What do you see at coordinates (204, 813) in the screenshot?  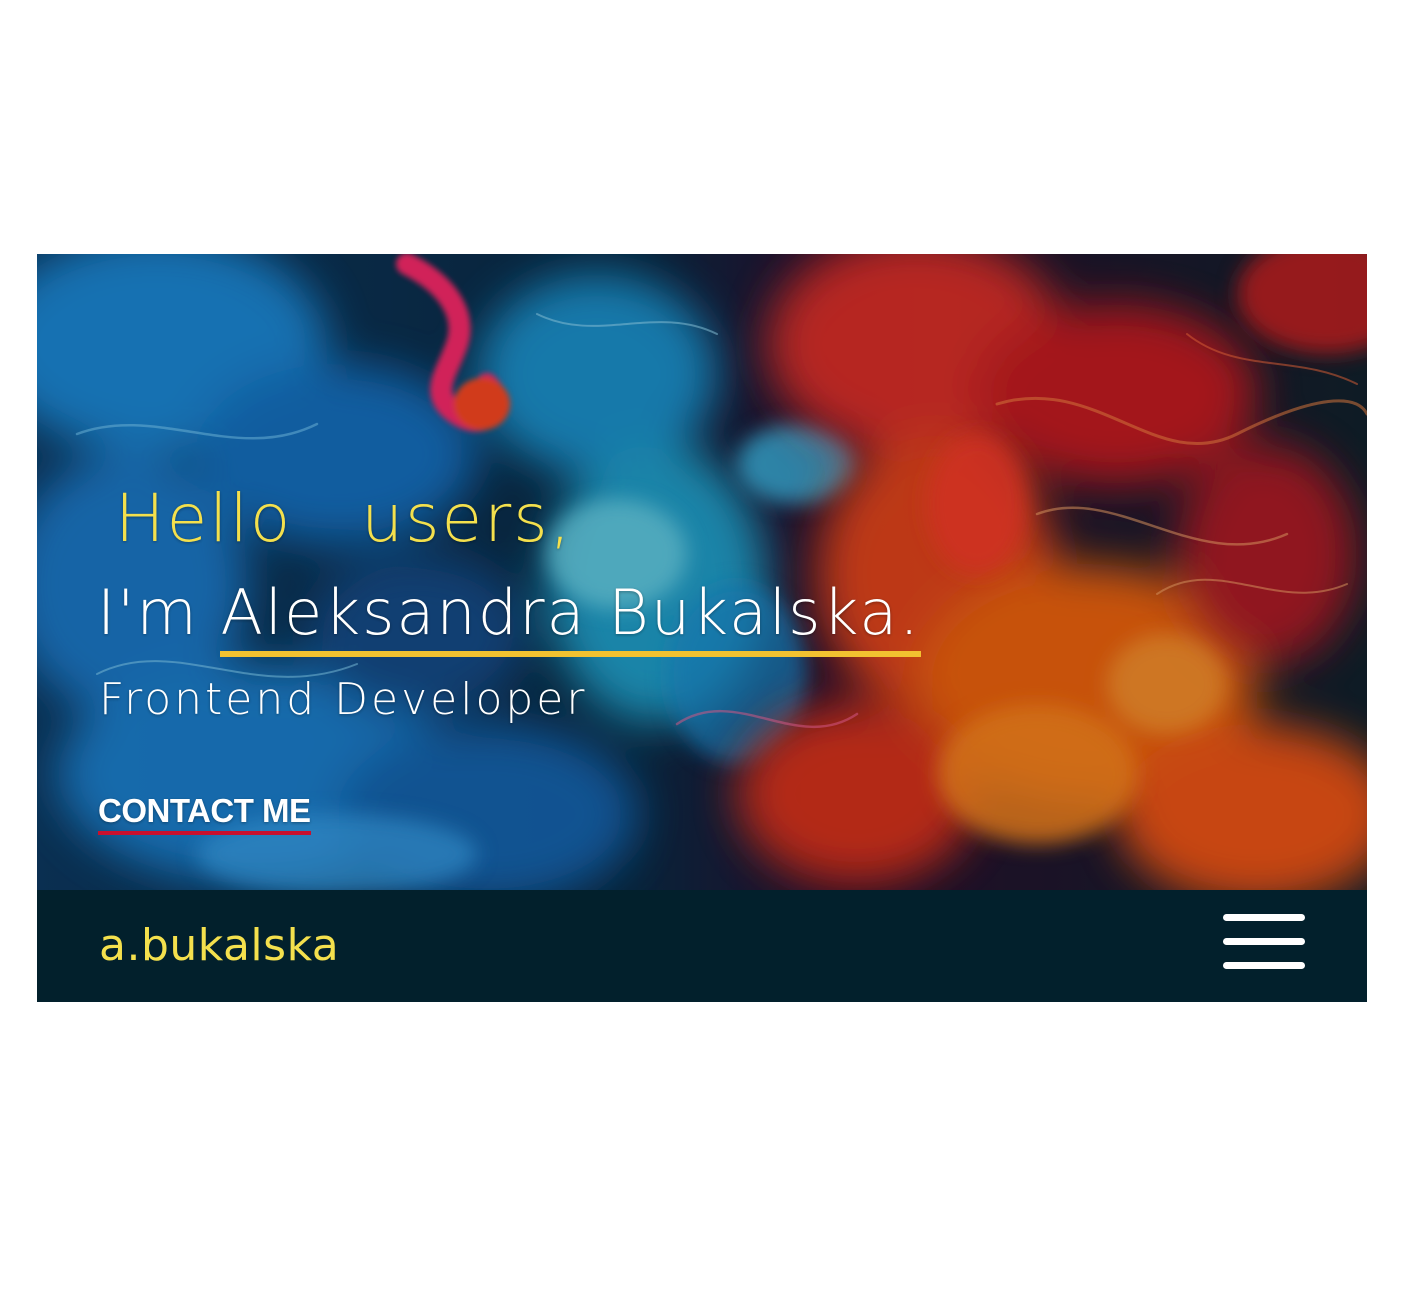 I see `contact-me-link: CONTACT ME` at bounding box center [204, 813].